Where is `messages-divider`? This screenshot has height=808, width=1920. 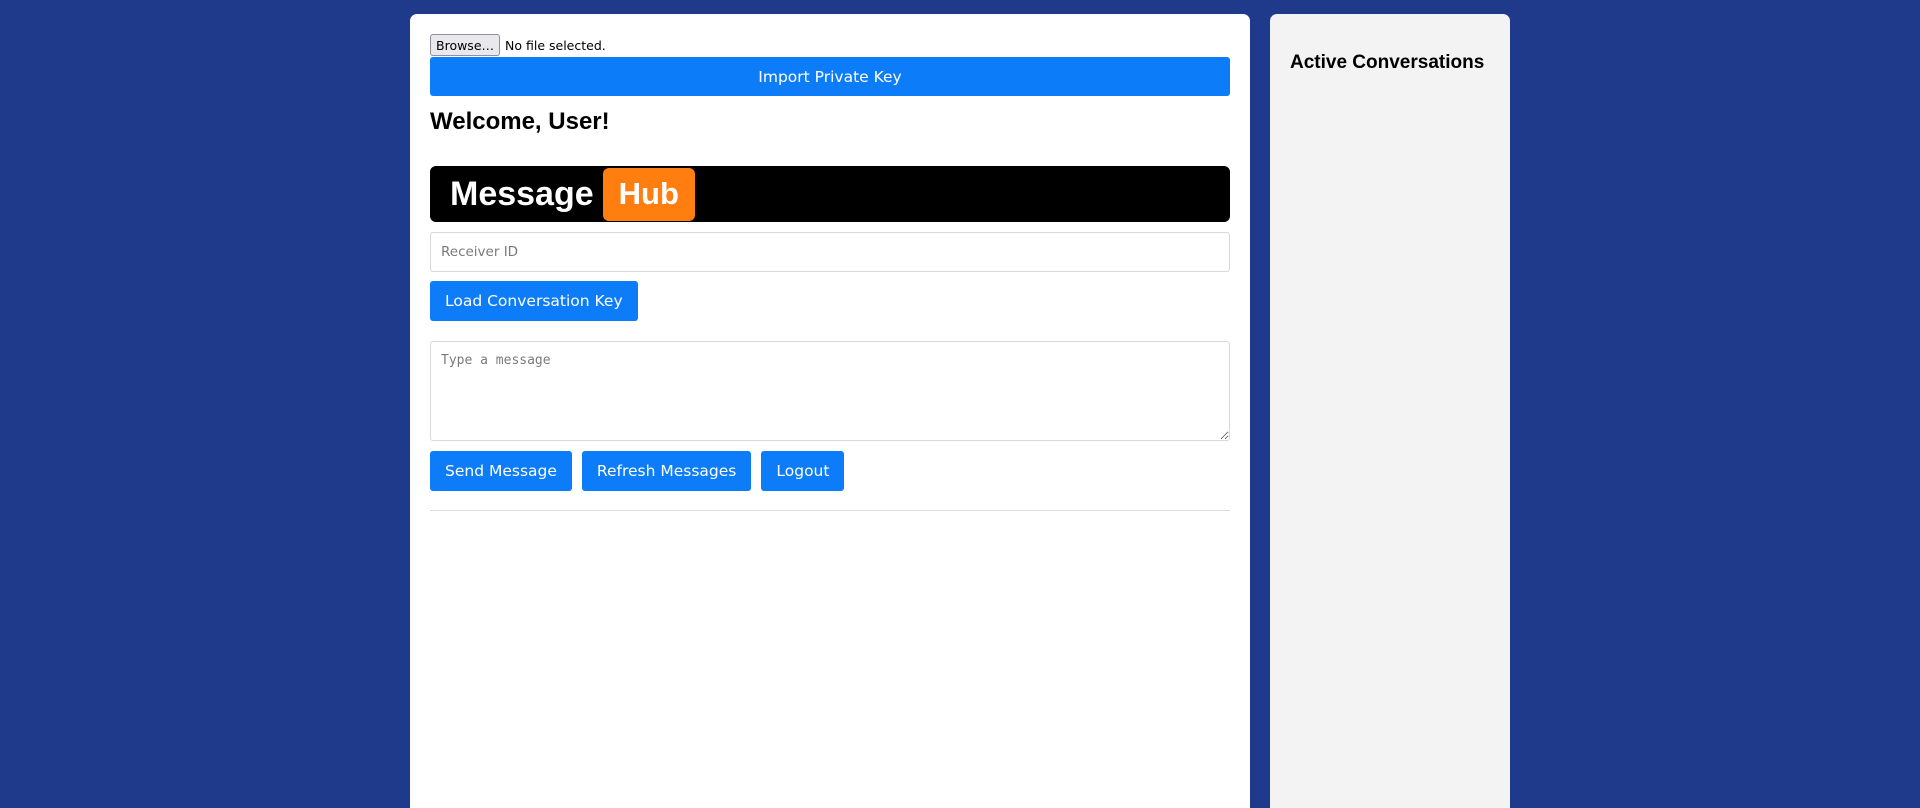 messages-divider is located at coordinates (830, 510).